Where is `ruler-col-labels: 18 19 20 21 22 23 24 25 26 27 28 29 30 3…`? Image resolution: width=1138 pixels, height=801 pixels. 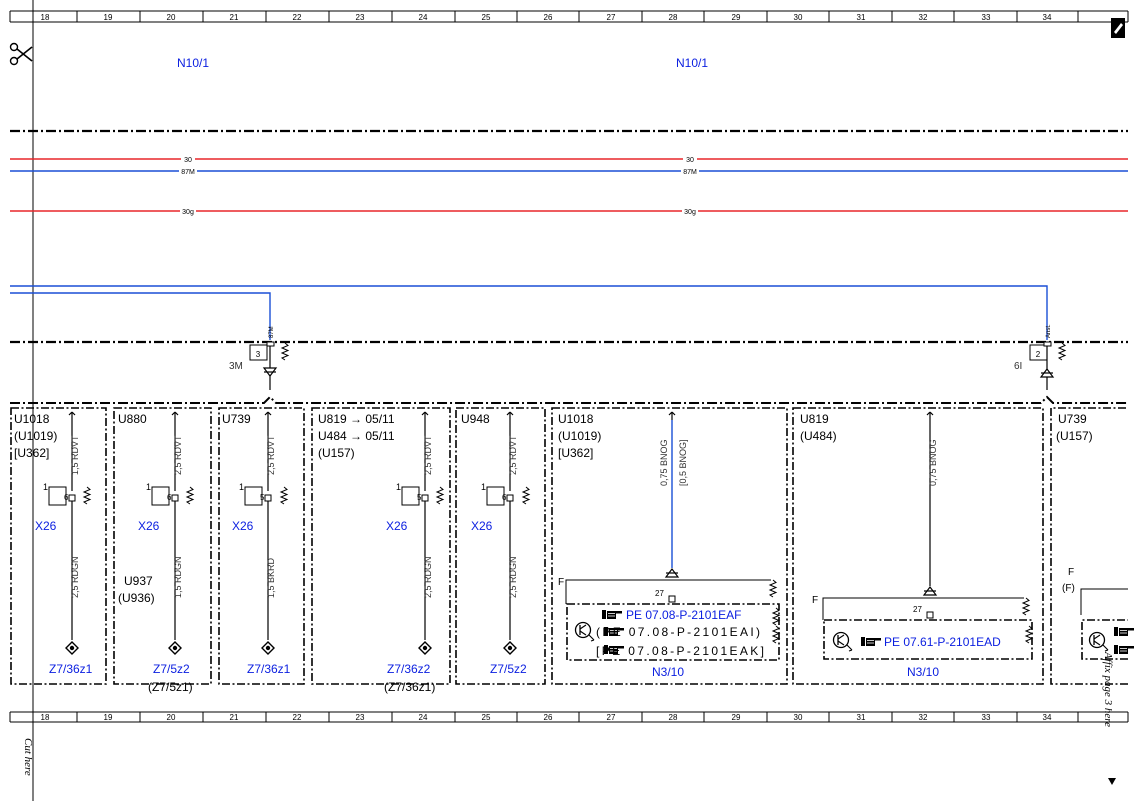 ruler-col-labels: 18 19 20 21 22 23 24 25 26 27 28 29 30 3… is located at coordinates (546, 17).